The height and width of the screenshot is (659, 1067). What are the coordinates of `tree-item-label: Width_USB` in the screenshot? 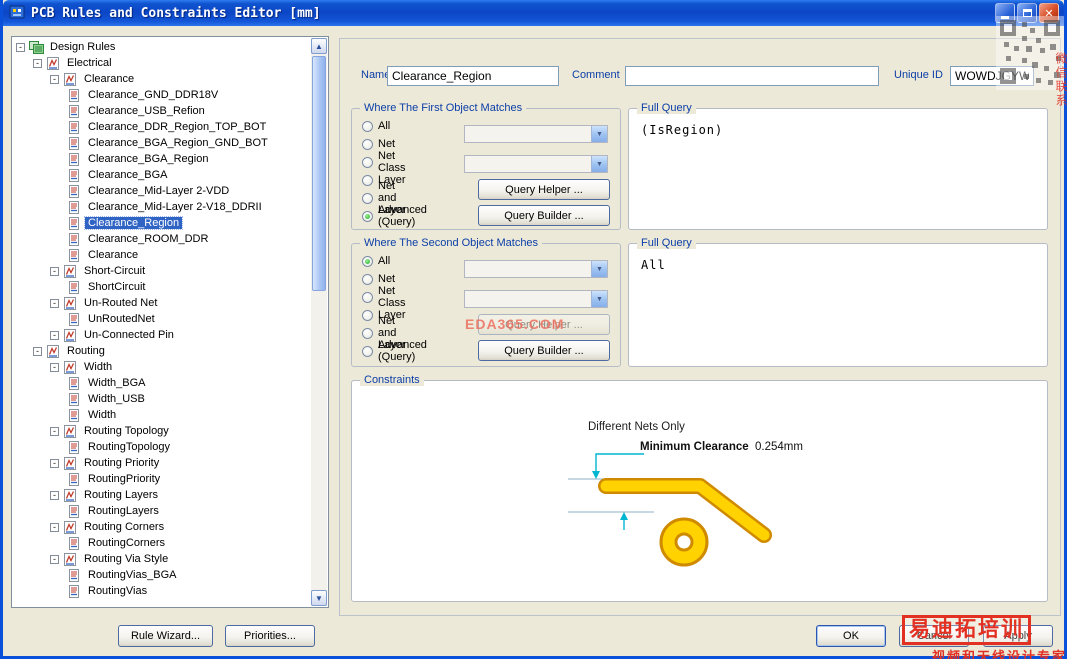 It's located at (116, 399).